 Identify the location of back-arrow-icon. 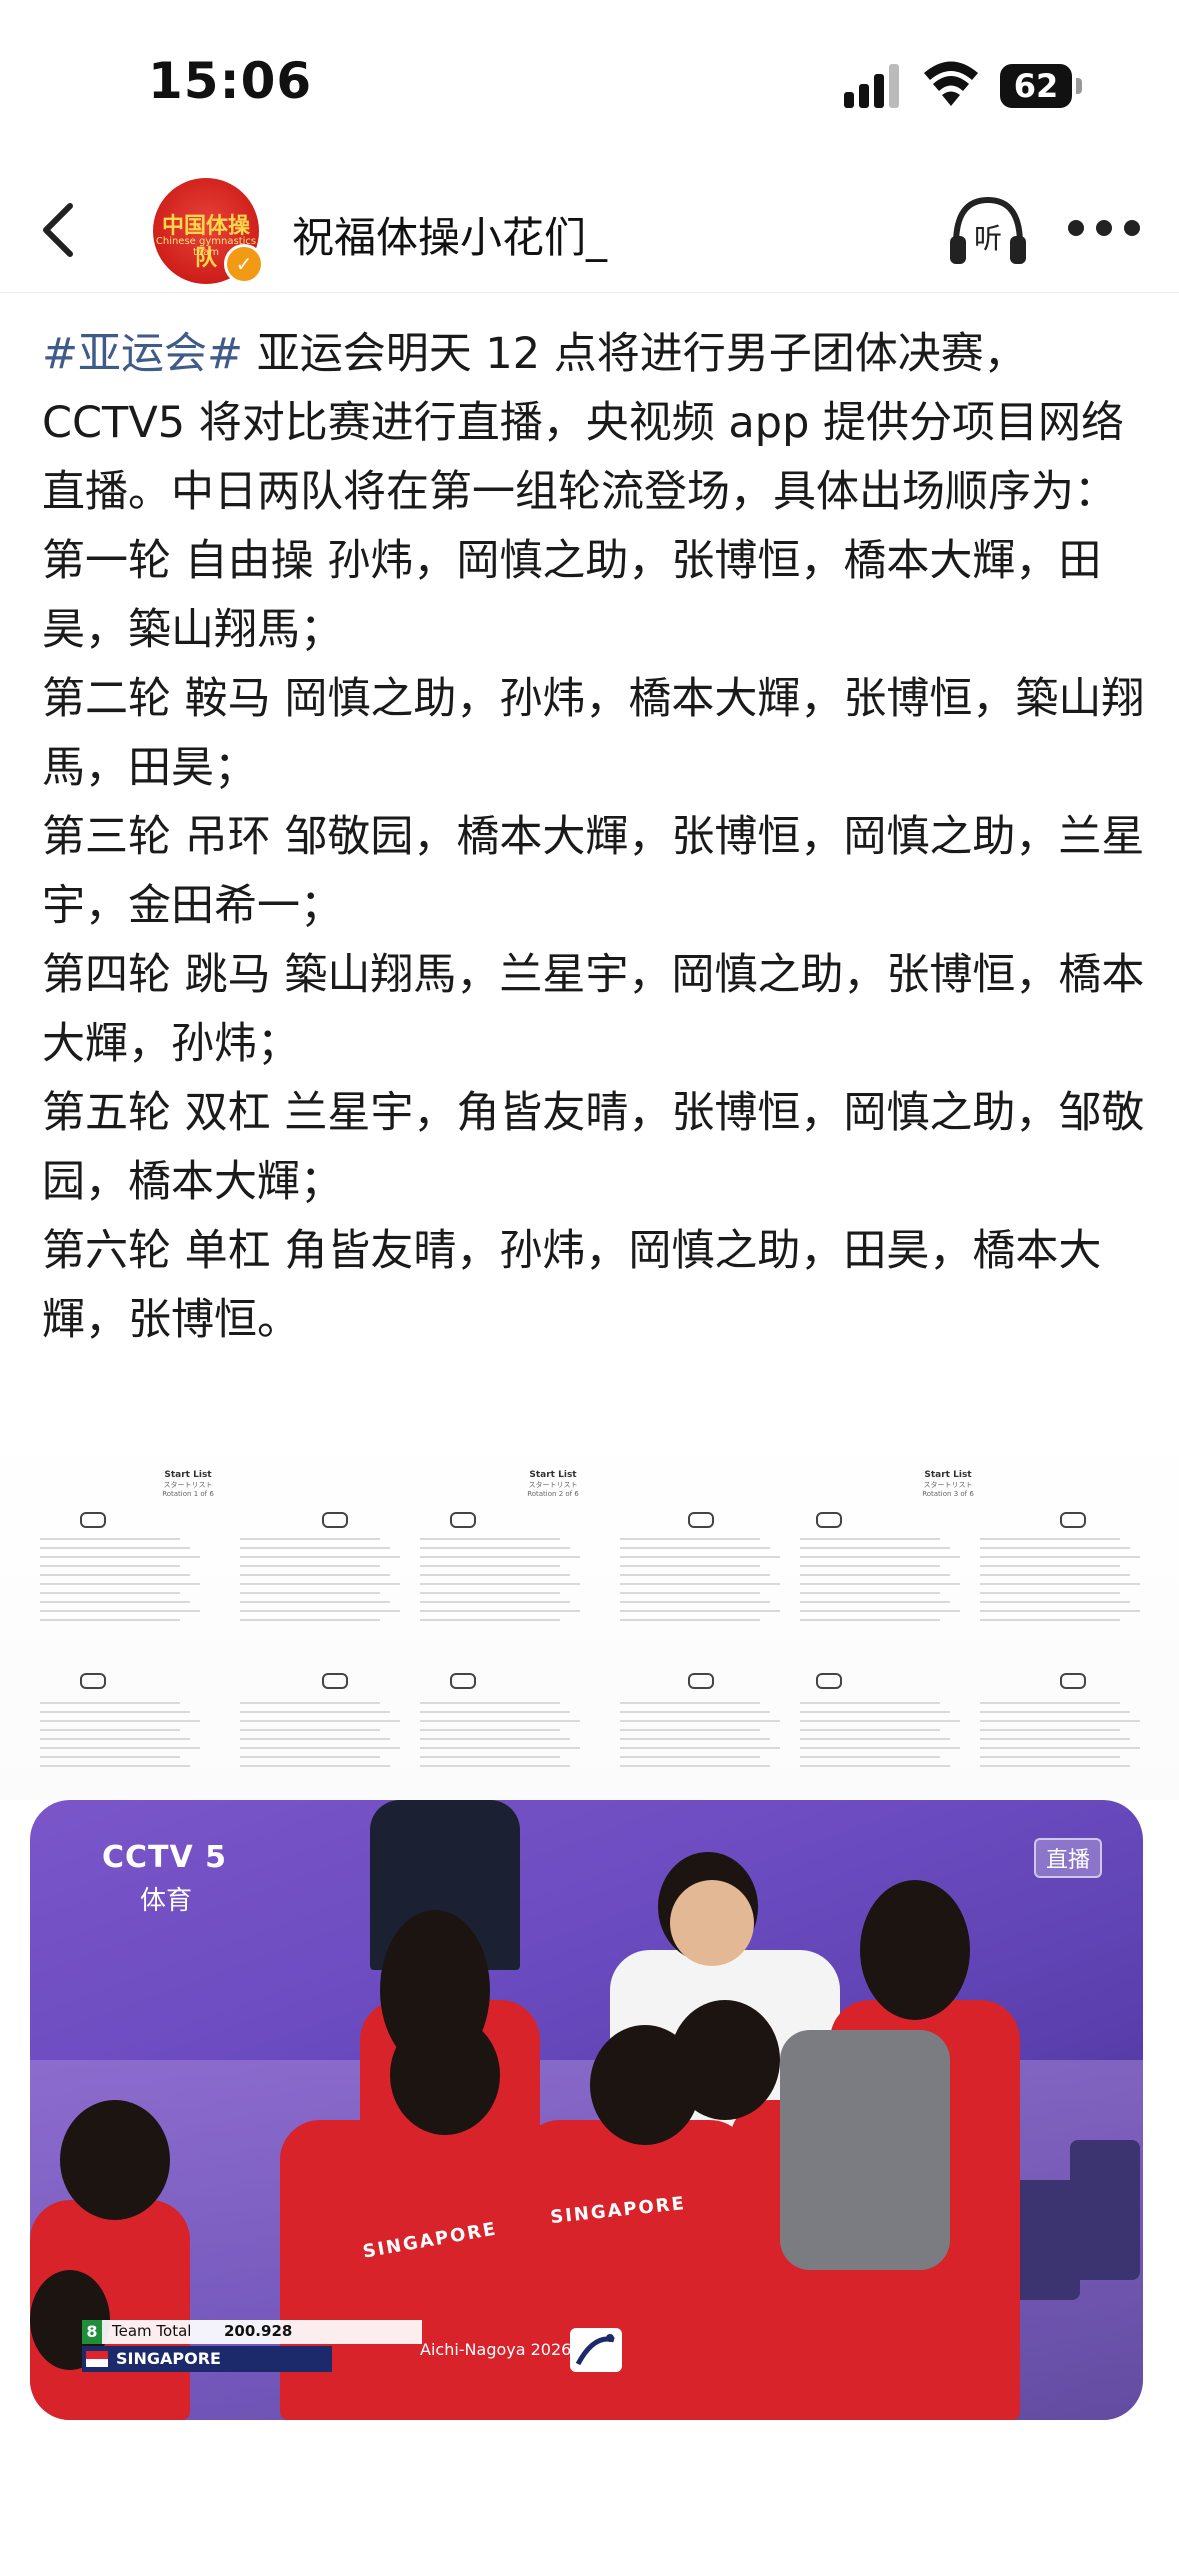
(62, 230).